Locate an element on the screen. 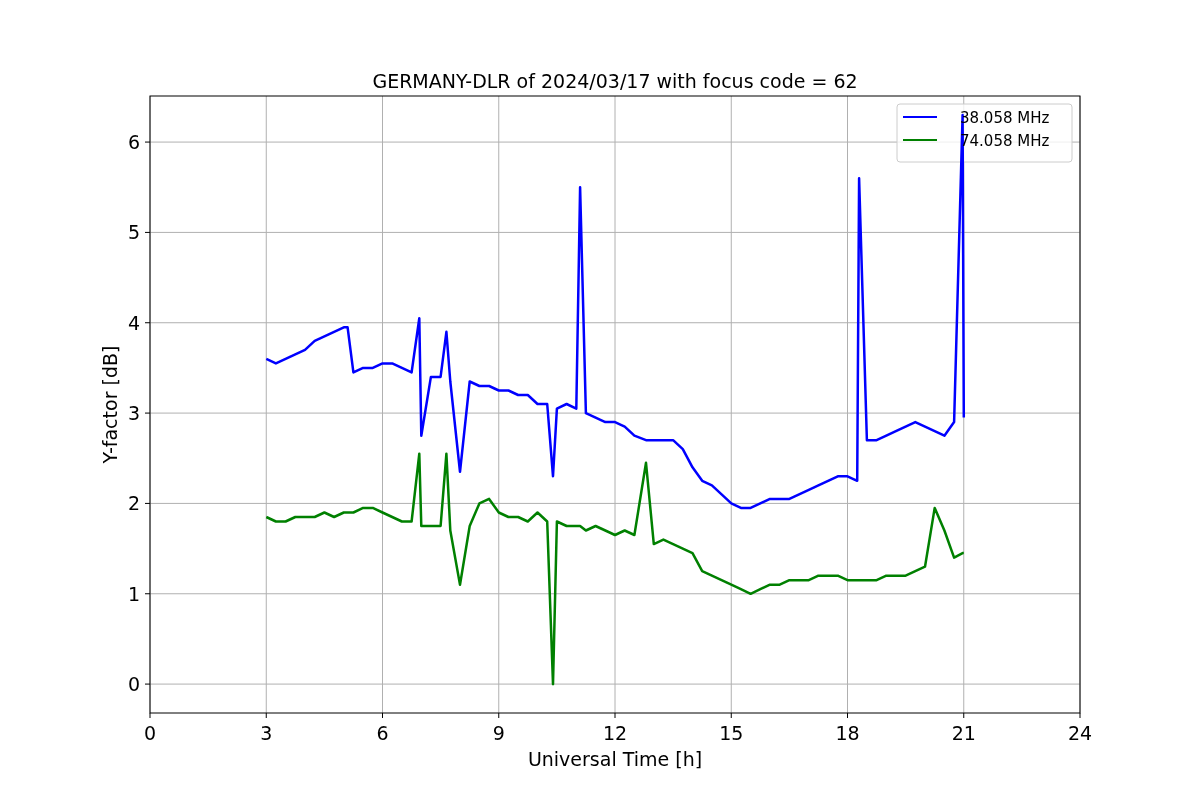 This screenshot has height=800, width=1200. y-tick-label: 3 is located at coordinates (133, 413).